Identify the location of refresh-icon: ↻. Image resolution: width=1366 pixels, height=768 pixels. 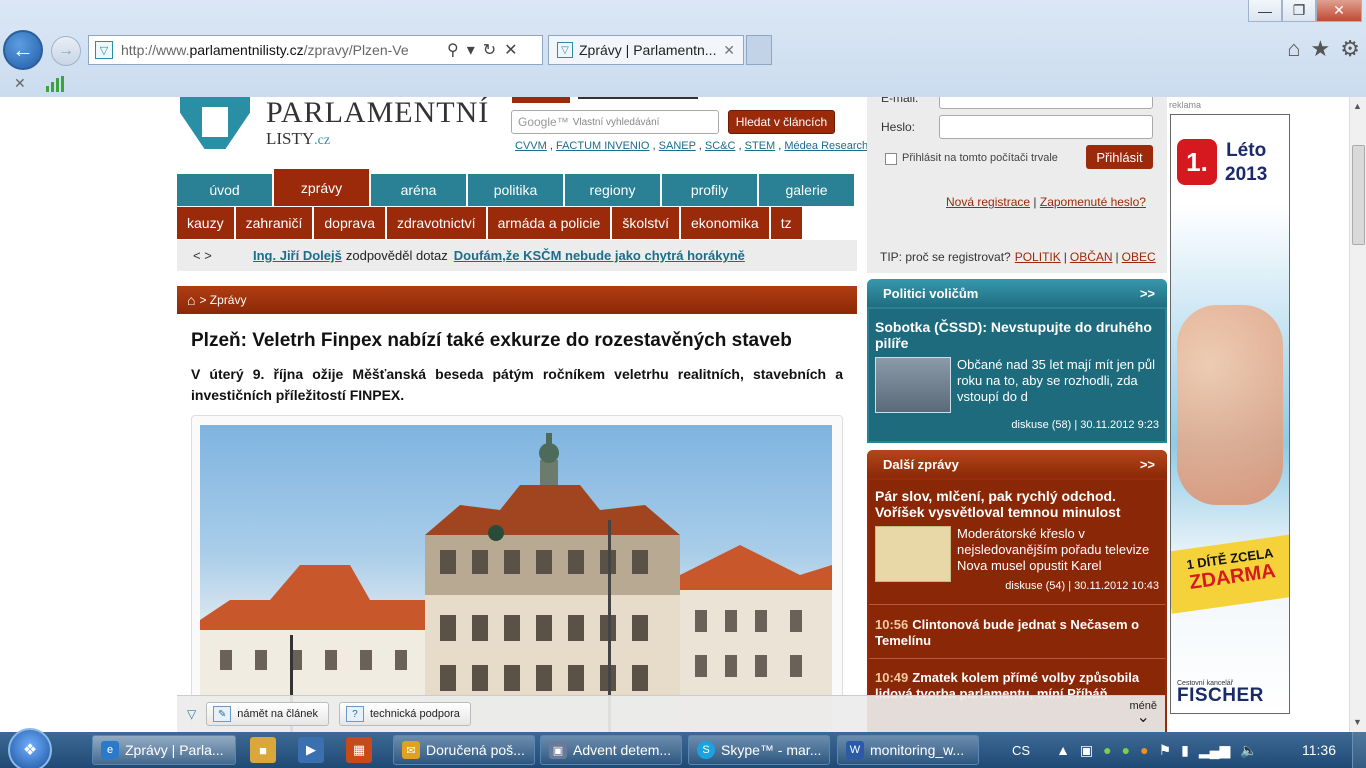
(489, 50).